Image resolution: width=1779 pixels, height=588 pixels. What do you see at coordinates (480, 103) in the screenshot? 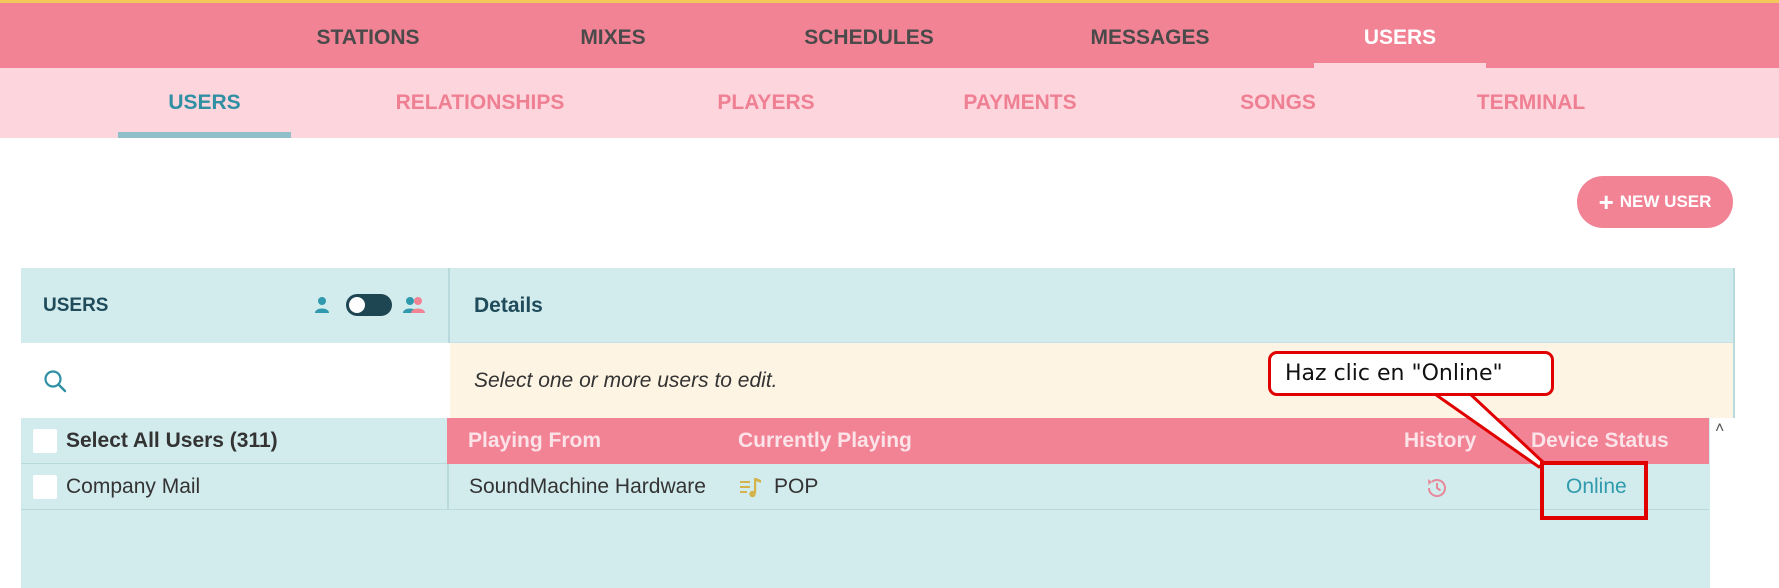
I see `subtab-relationships: RELATIONSHIPS` at bounding box center [480, 103].